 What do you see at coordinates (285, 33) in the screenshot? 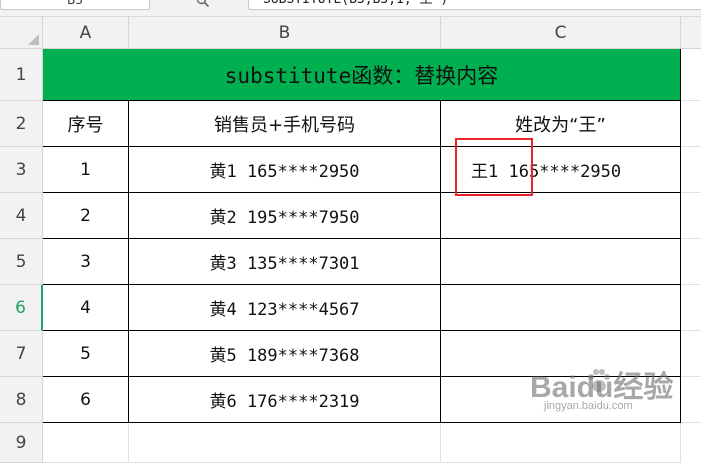
I see `column-header-b: B` at bounding box center [285, 33].